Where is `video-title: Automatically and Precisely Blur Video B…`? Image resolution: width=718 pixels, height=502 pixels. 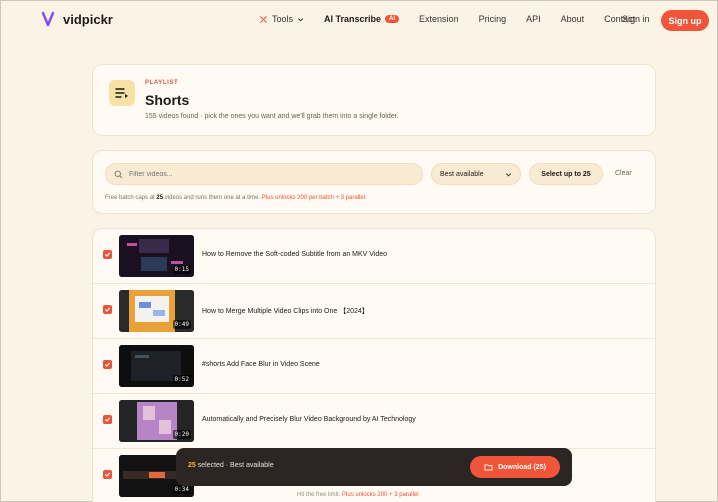 video-title: Automatically and Precisely Blur Video B… is located at coordinates (309, 419).